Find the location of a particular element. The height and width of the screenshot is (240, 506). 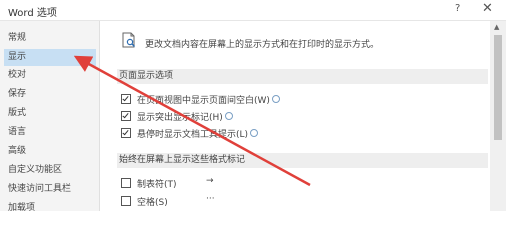

close-button: ✕ is located at coordinates (487, 8).